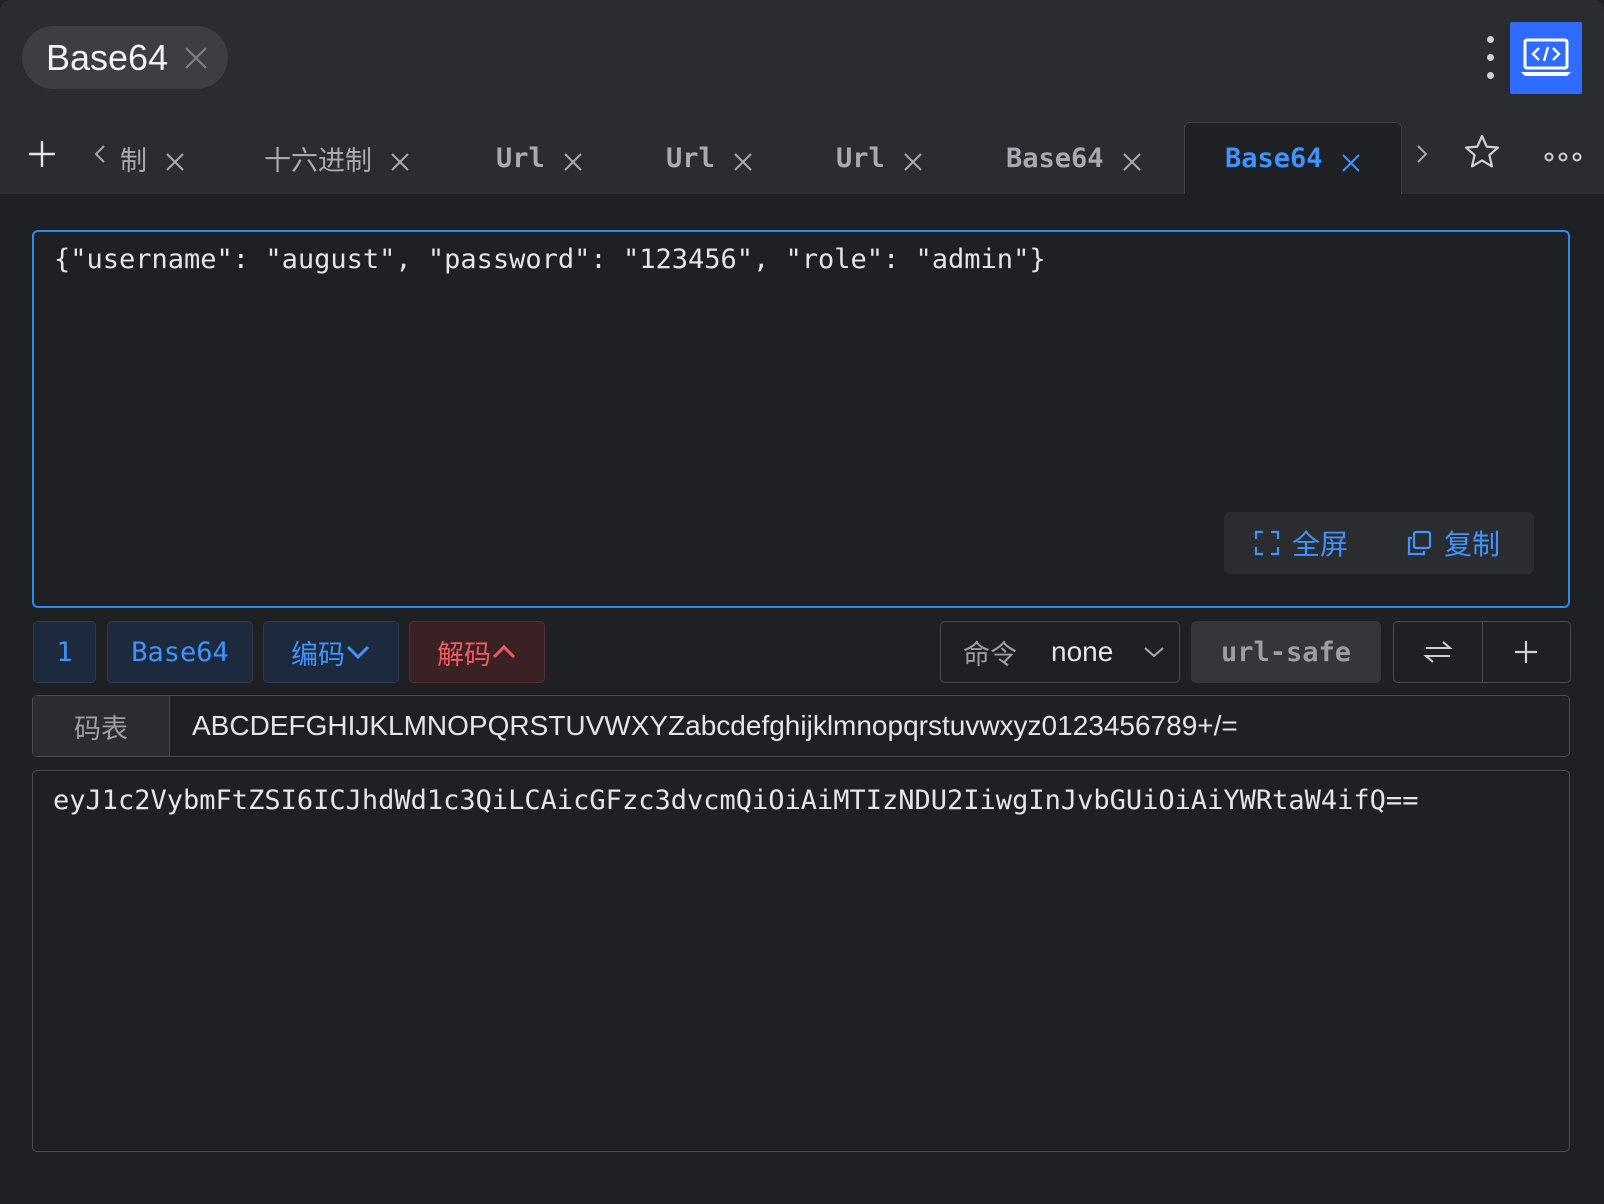 This screenshot has height=1204, width=1604. I want to click on tab-2: 十六进制, so click(337, 158).